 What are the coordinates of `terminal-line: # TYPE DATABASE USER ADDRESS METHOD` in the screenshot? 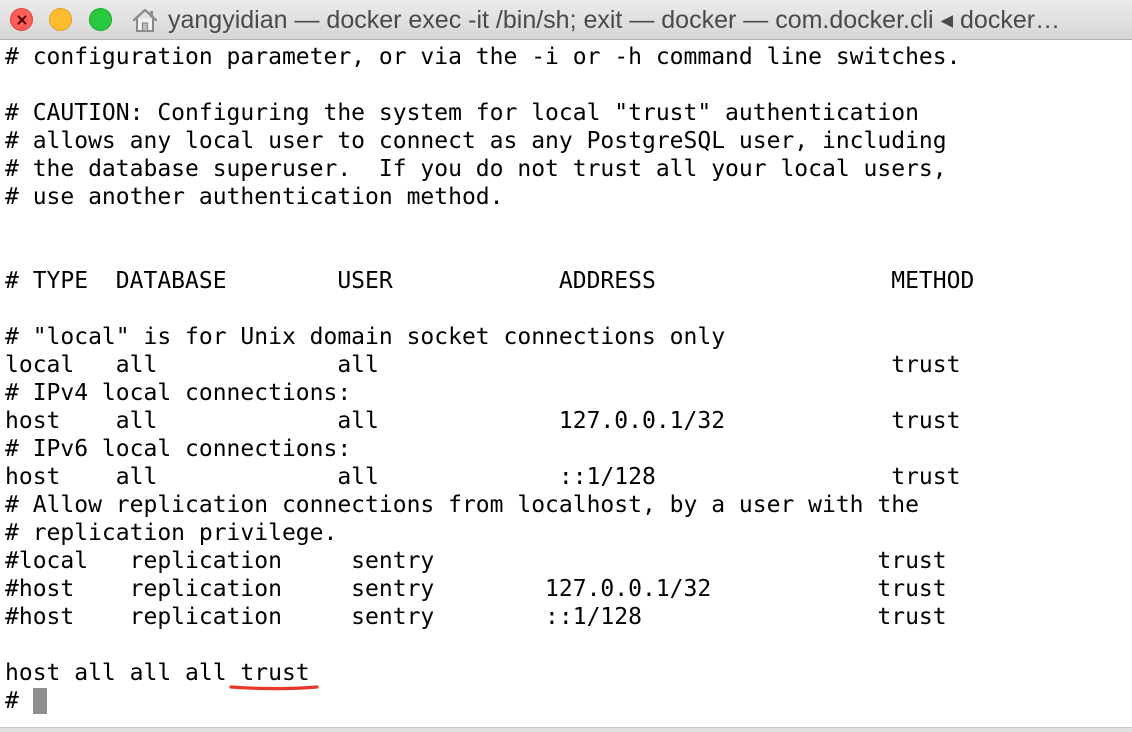 It's located at (490, 281).